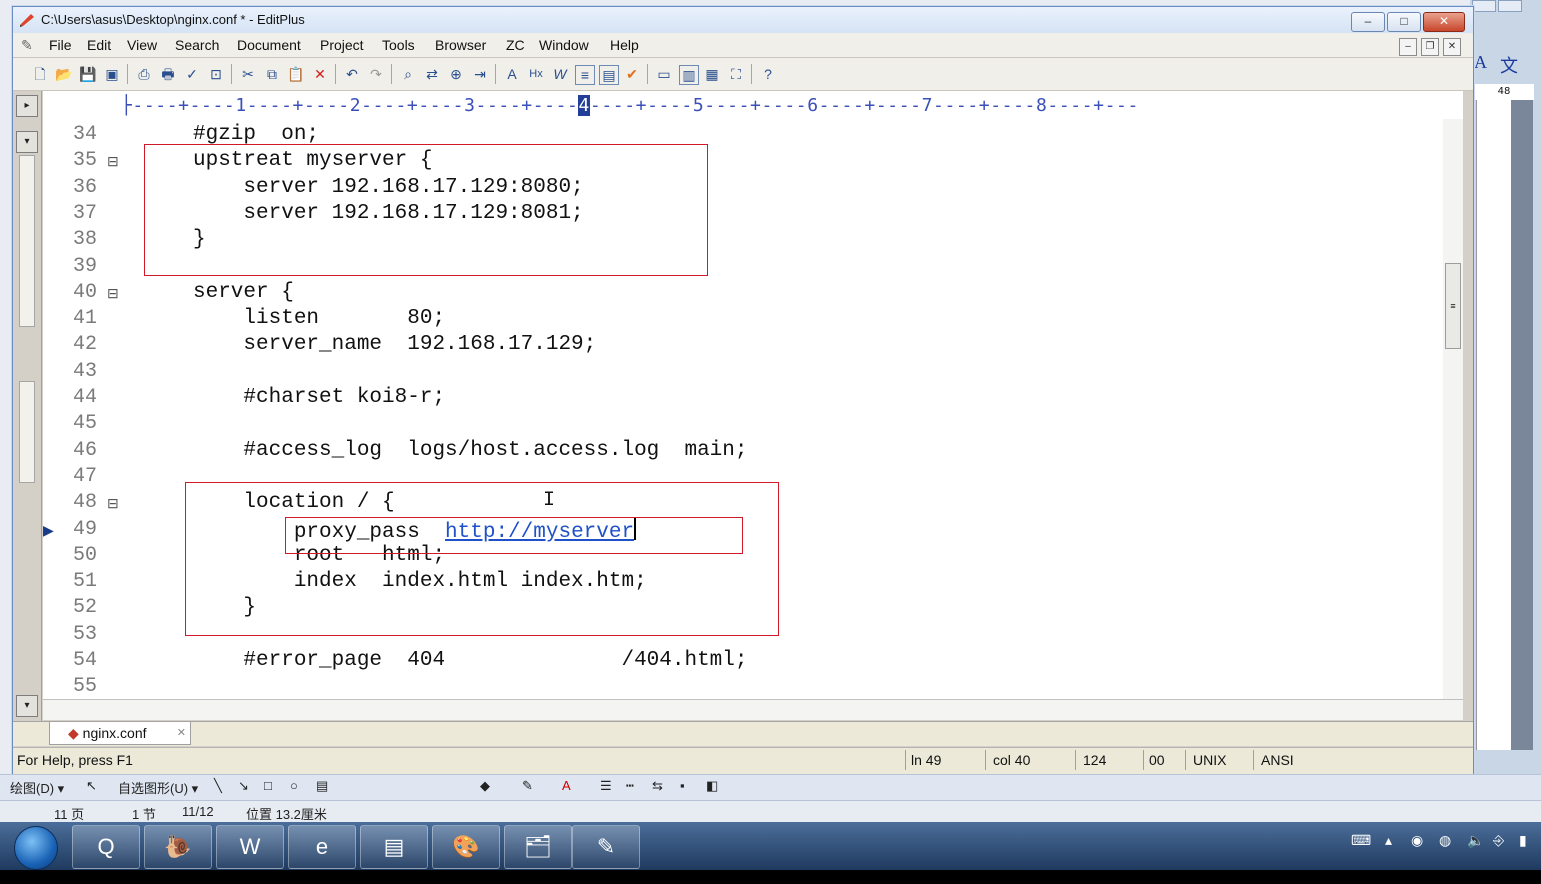 The width and height of the screenshot is (1541, 884). What do you see at coordinates (712, 786) in the screenshot?
I see `3d-icon: ◧` at bounding box center [712, 786].